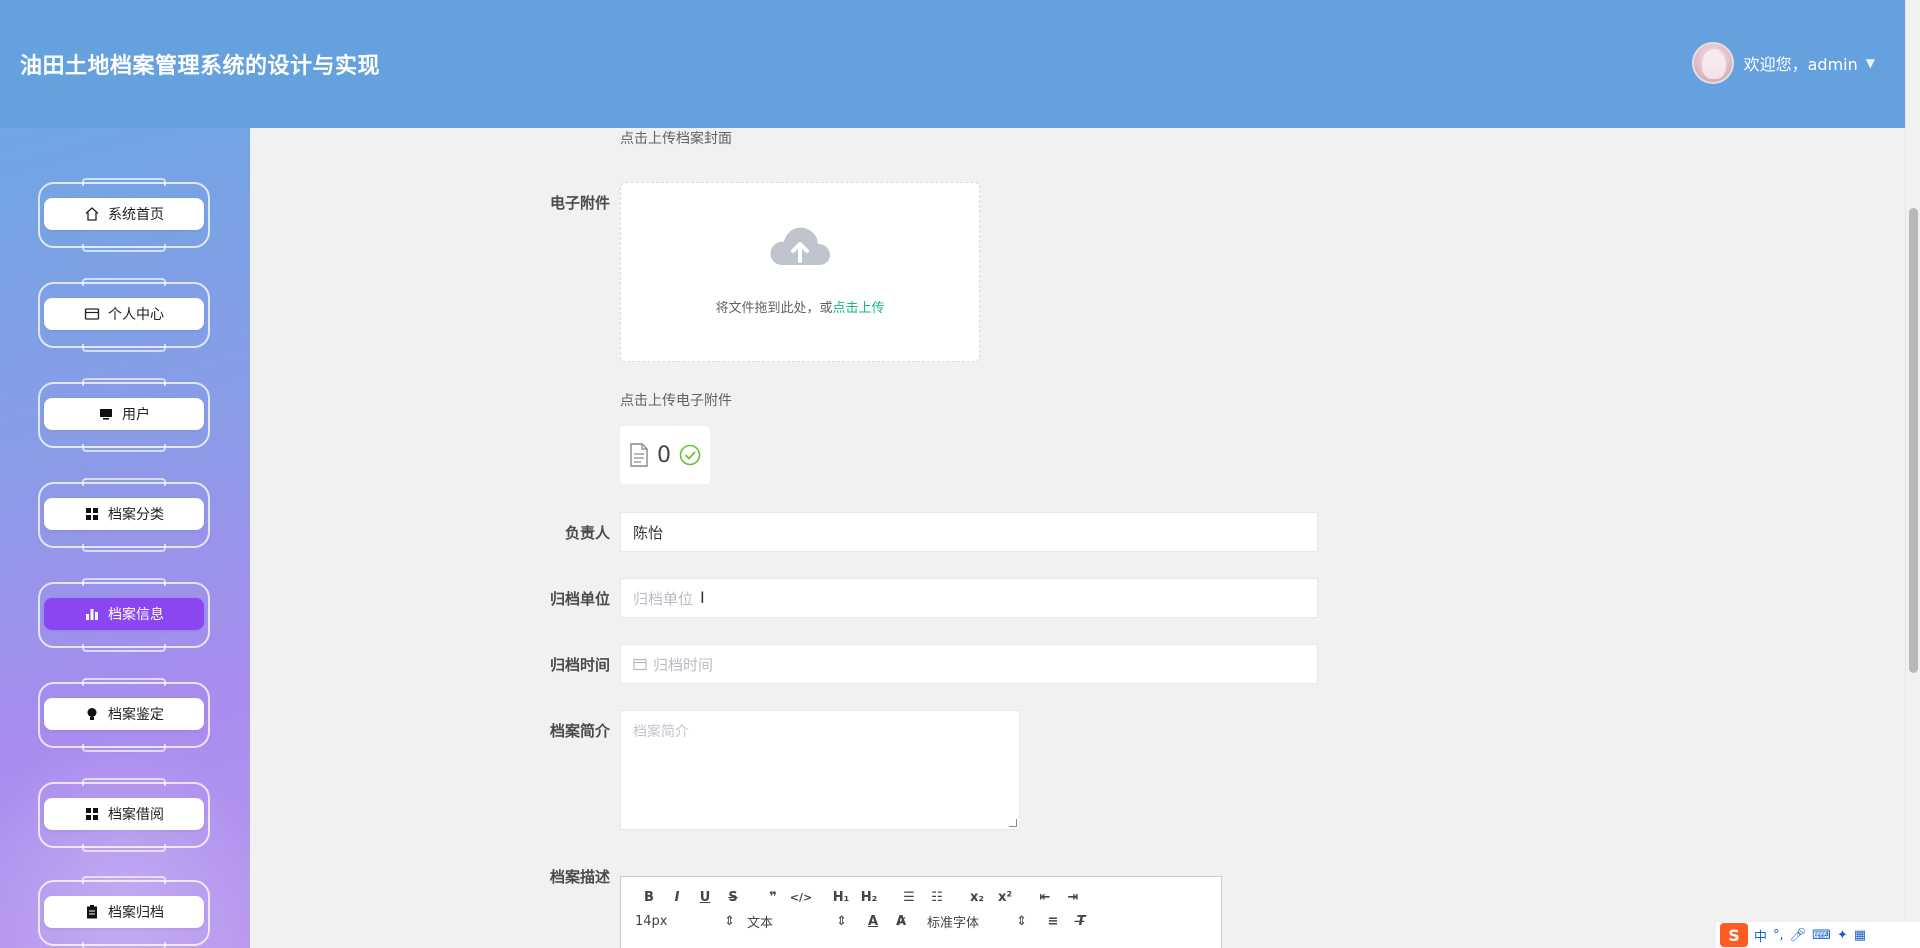  Describe the element at coordinates (800, 272) in the screenshot. I see `attachment-dropzone: 将文件拖到此处，或点击上传` at that location.